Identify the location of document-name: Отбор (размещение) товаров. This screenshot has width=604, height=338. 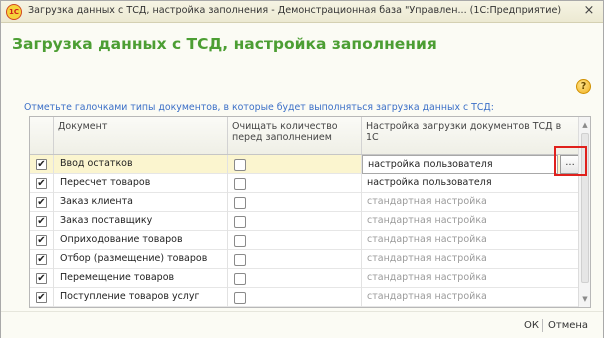
(141, 259).